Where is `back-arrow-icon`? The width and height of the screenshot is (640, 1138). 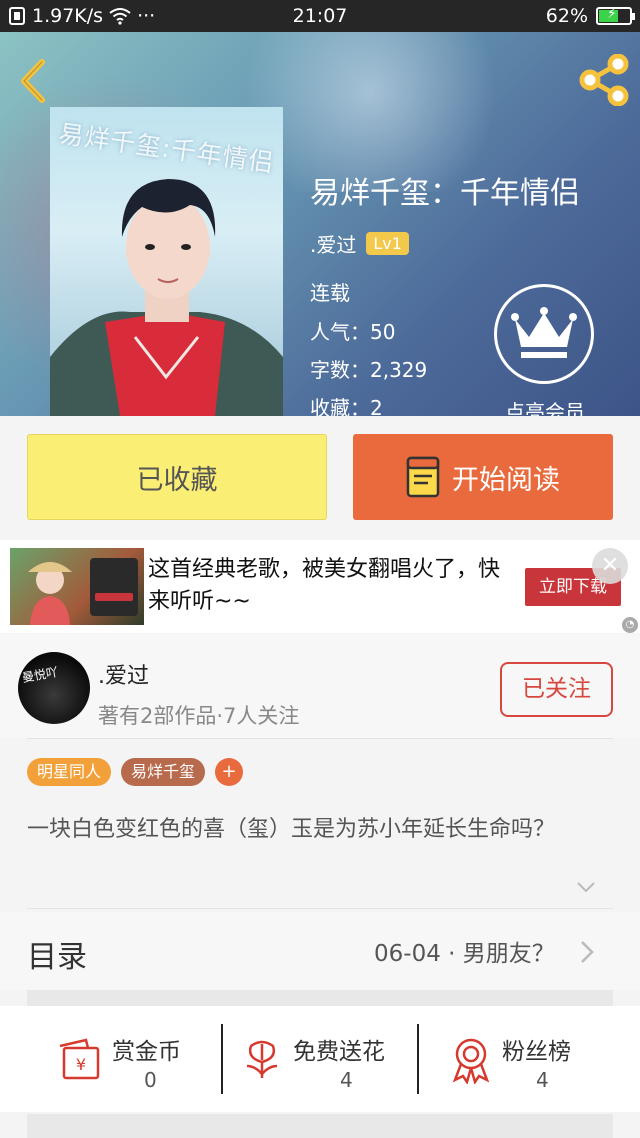
back-arrow-icon is located at coordinates (33, 81).